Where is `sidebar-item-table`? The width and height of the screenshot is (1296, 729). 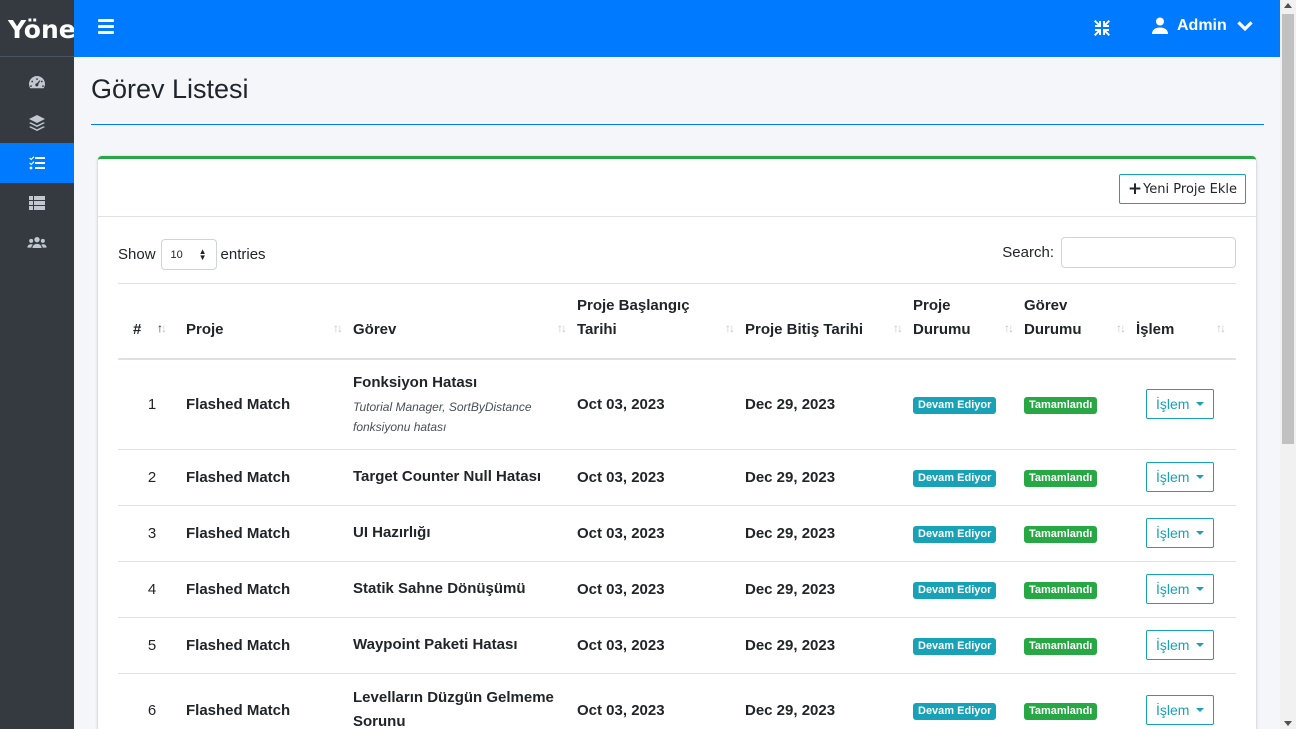 sidebar-item-table is located at coordinates (37, 203).